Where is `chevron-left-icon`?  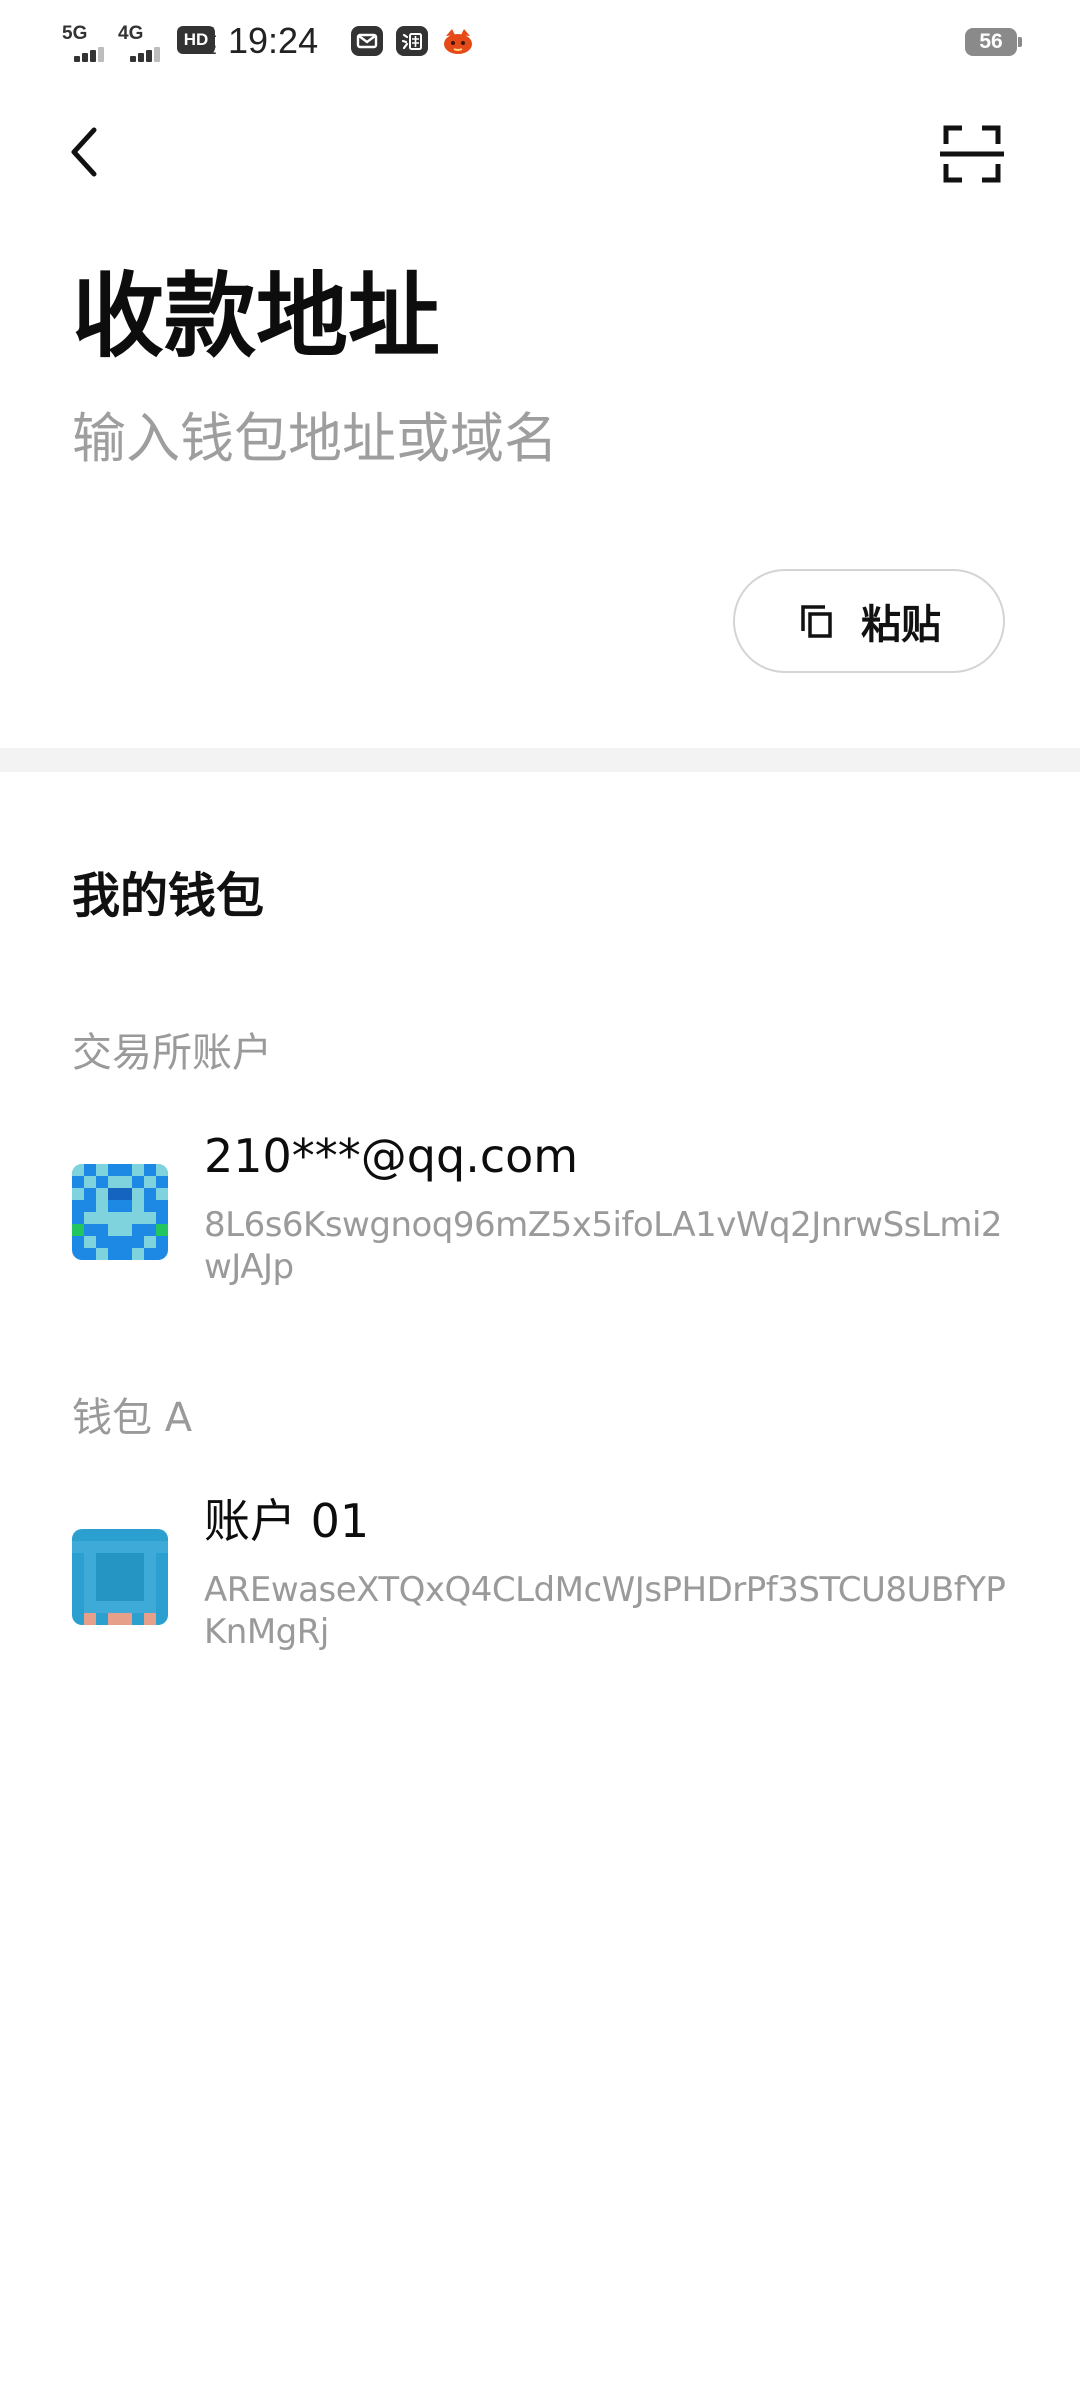 chevron-left-icon is located at coordinates (84, 152).